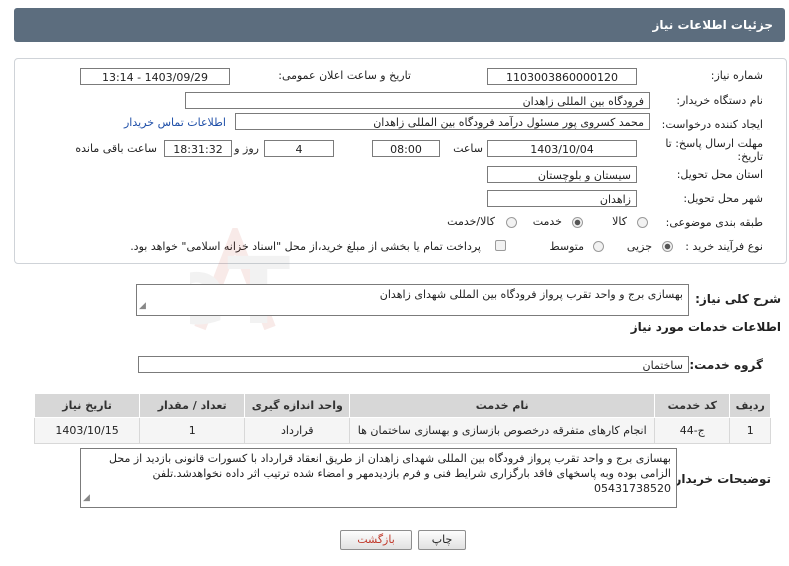 This screenshot has height=566, width=789. I want to click on page-header: جزئیات اطلاعات نیاز, so click(399, 25).